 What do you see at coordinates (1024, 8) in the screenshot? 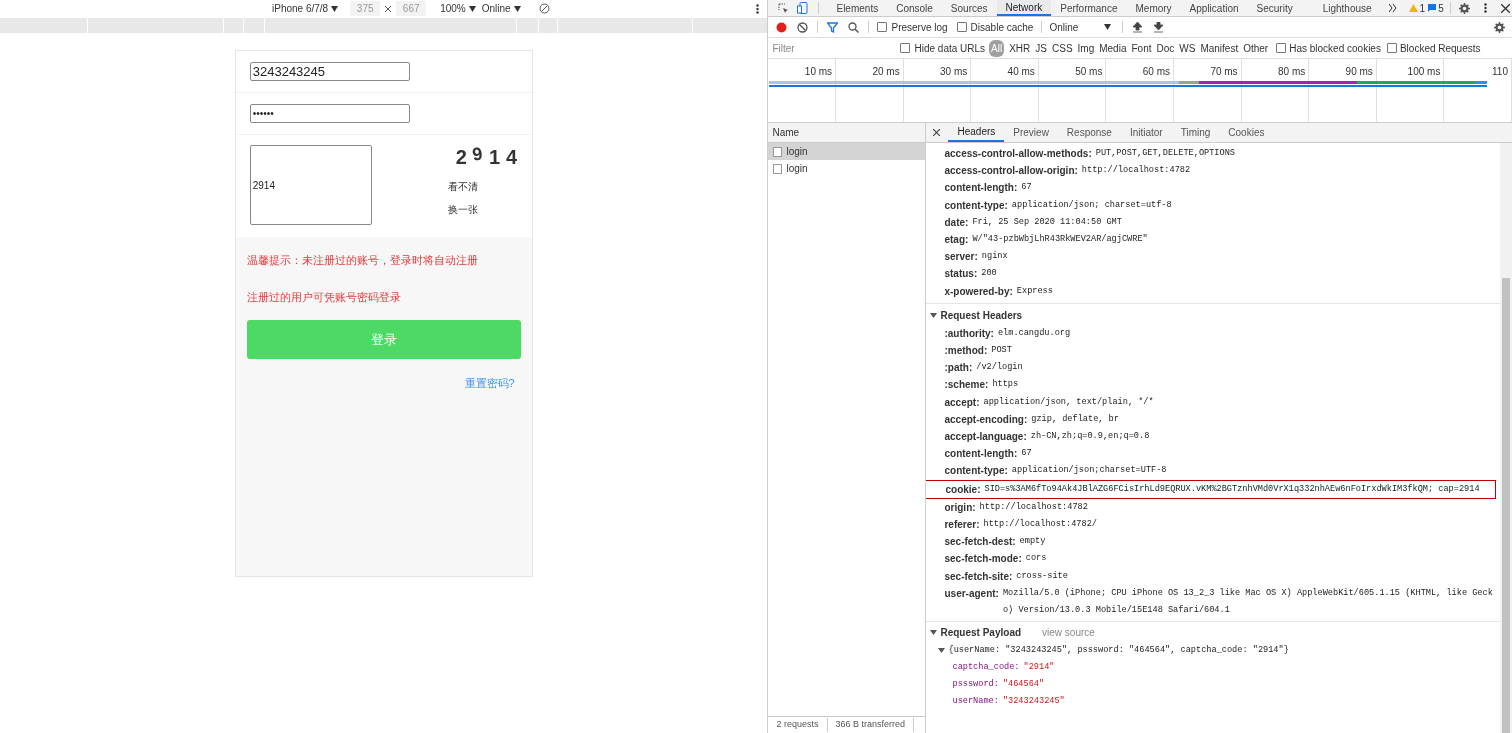
I see `tab: Network` at bounding box center [1024, 8].